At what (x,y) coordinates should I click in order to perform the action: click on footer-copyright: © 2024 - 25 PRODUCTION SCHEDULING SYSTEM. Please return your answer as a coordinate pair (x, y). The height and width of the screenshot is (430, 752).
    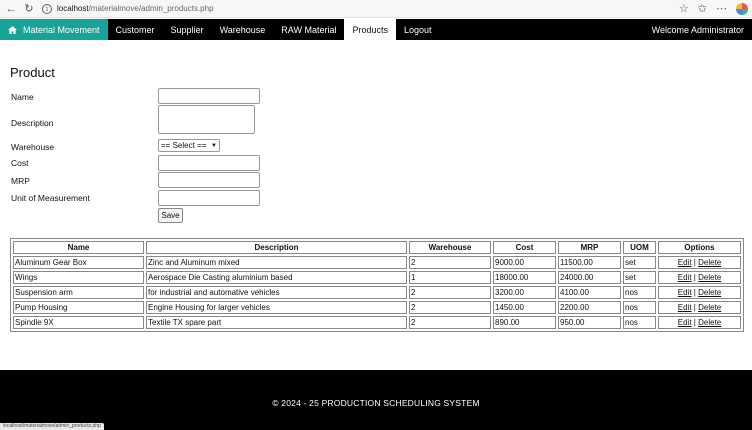
    Looking at the image, I should click on (376, 403).